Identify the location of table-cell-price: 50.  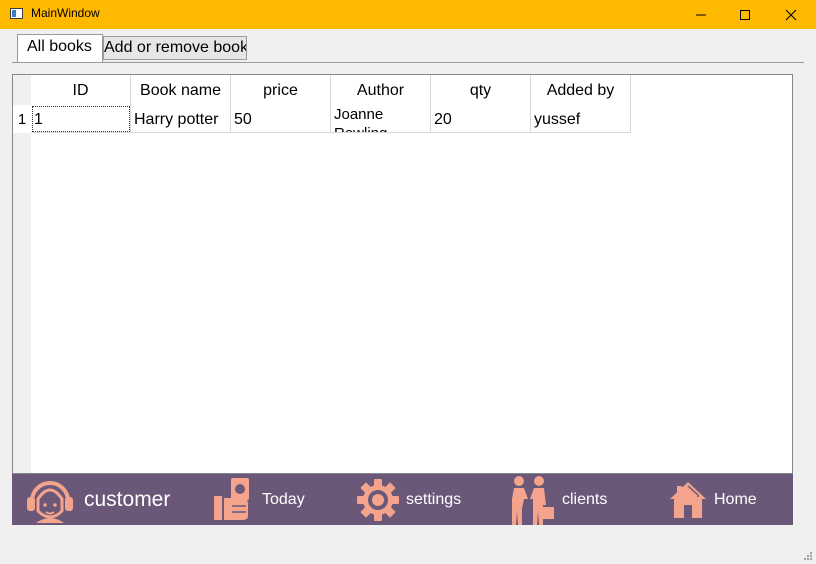
(281, 119).